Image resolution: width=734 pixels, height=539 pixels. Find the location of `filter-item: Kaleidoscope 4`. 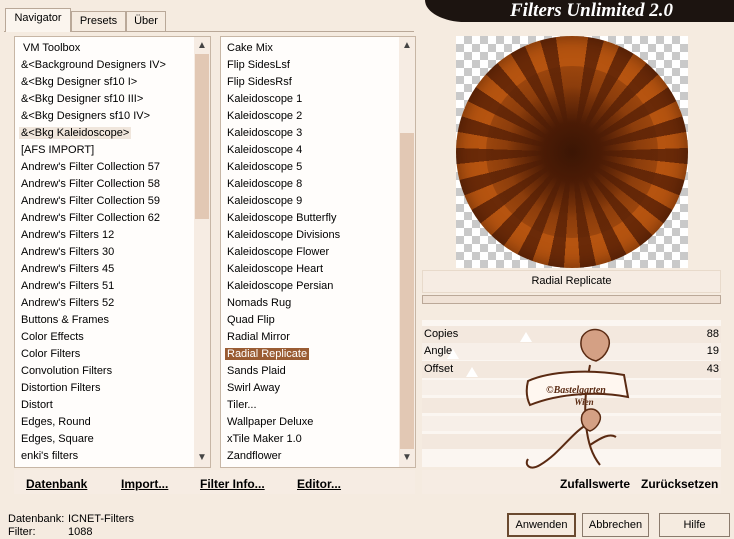

filter-item: Kaleidoscope 4 is located at coordinates (264, 150).